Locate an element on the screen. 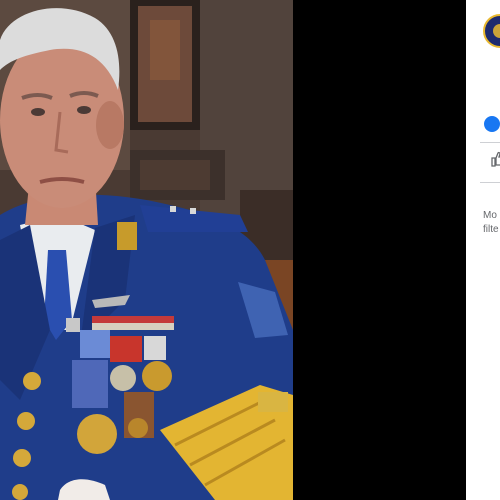 This screenshot has height=500, width=500. like-reaction-icon is located at coordinates (492, 124).